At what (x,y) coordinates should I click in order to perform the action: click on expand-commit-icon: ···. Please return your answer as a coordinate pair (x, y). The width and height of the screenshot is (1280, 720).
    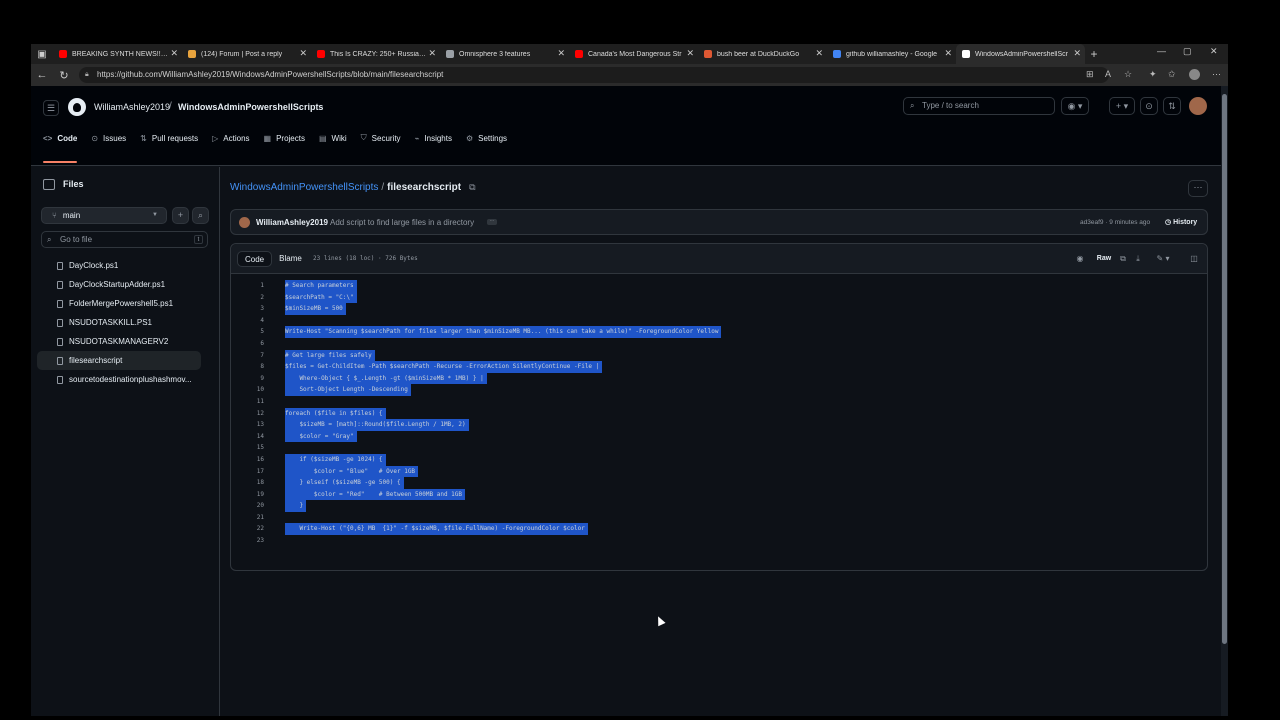
    Looking at the image, I should click on (492, 222).